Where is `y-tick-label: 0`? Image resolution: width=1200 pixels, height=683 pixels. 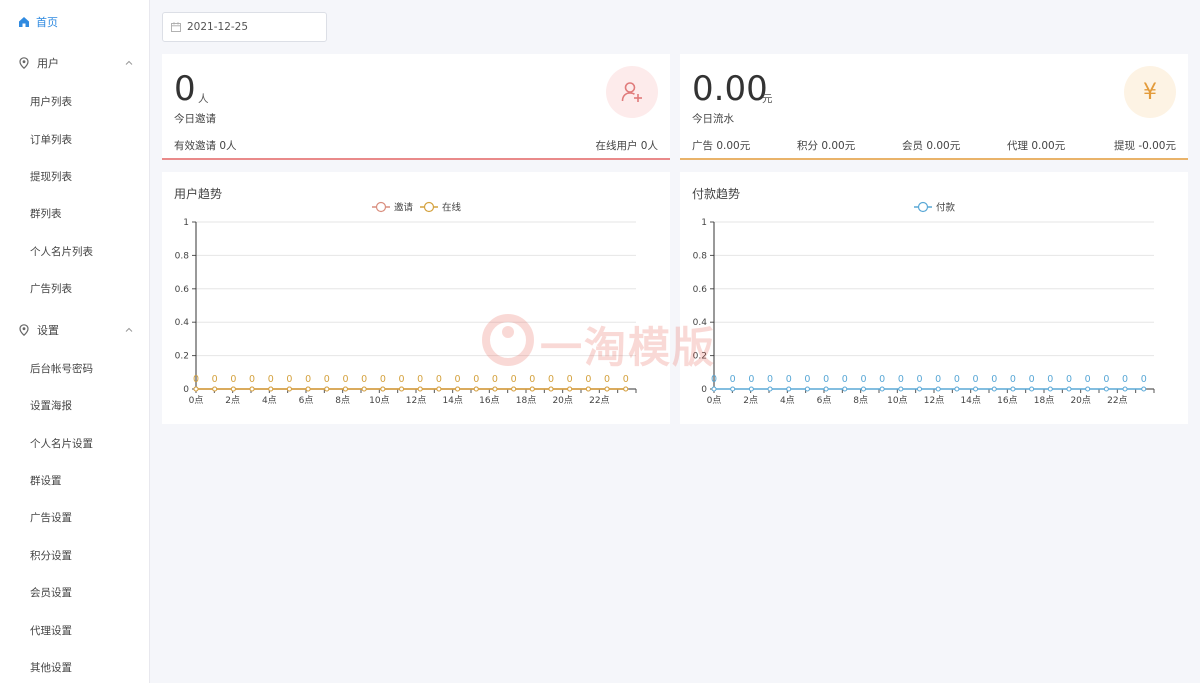
y-tick-label: 0 is located at coordinates (704, 390).